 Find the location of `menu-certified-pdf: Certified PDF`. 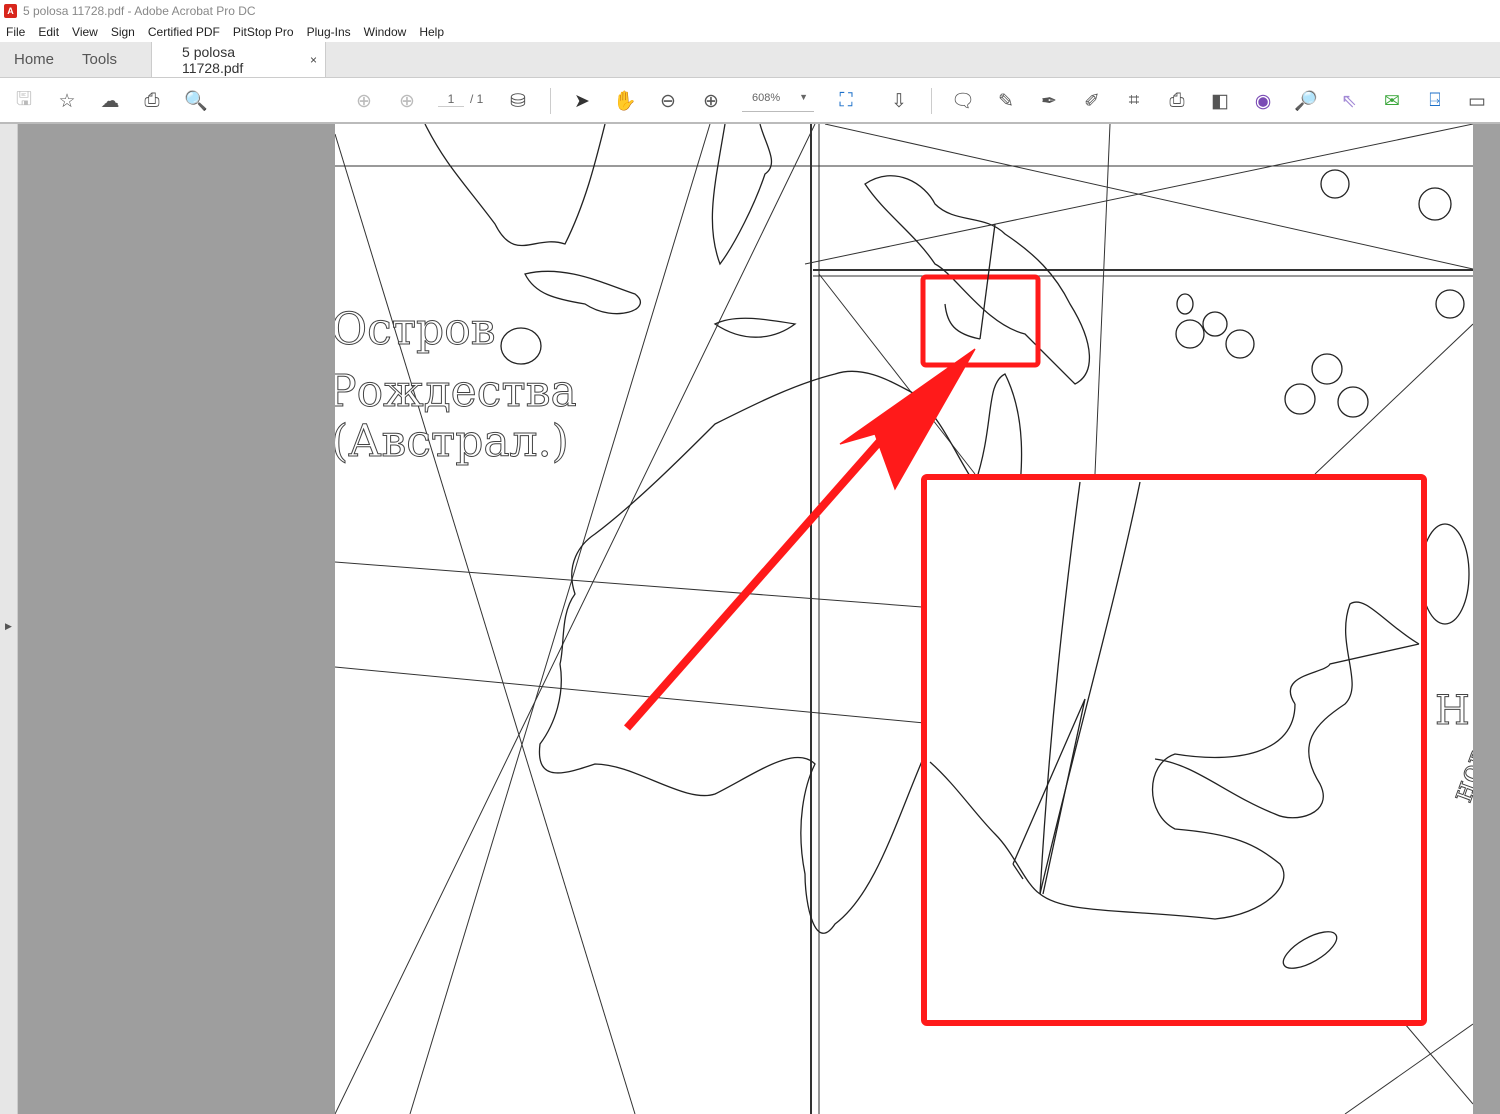

menu-certified-pdf: Certified PDF is located at coordinates (184, 32).